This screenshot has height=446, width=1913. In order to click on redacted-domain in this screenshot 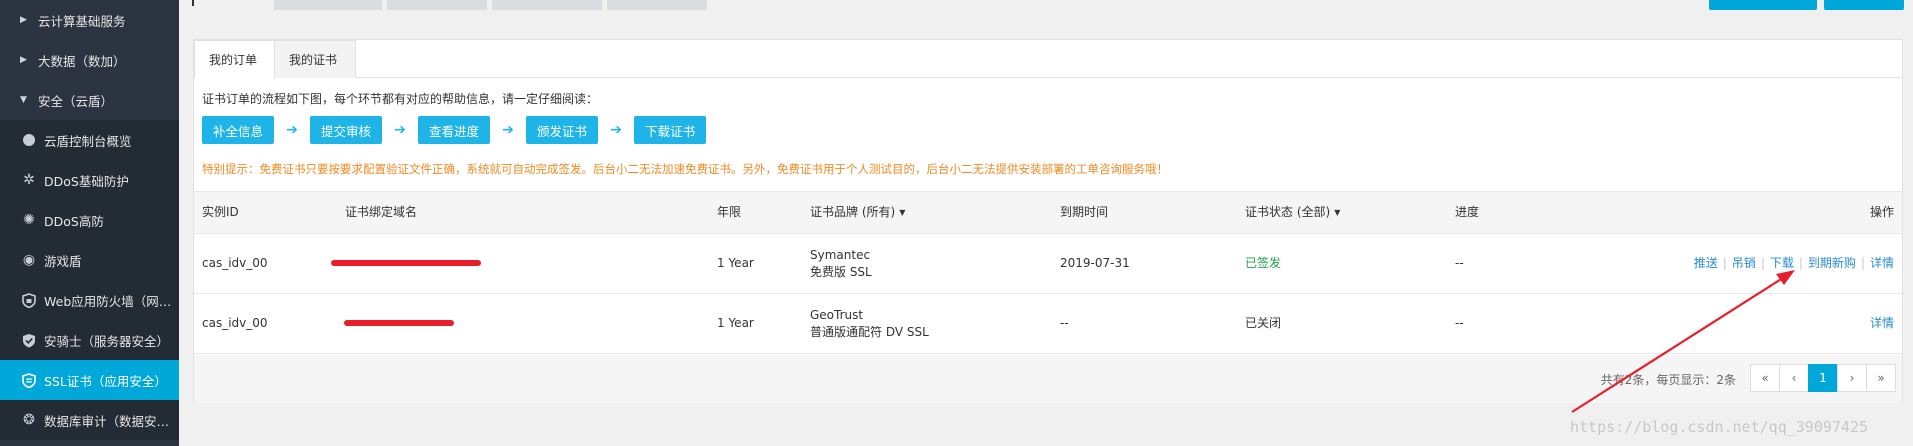, I will do `click(406, 263)`.